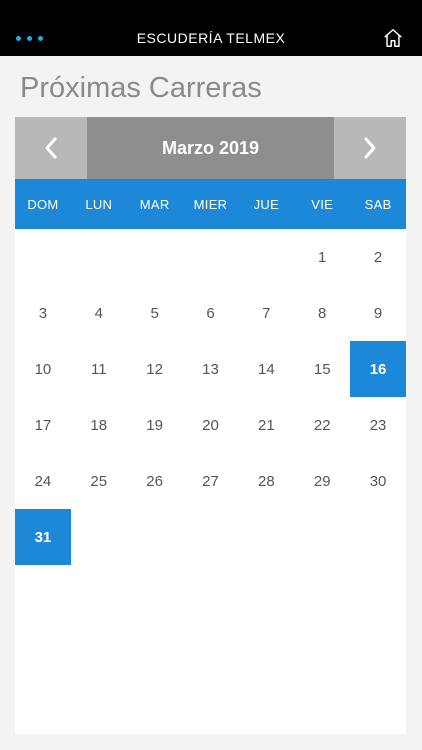  I want to click on weekday-label: LUN, so click(99, 204).